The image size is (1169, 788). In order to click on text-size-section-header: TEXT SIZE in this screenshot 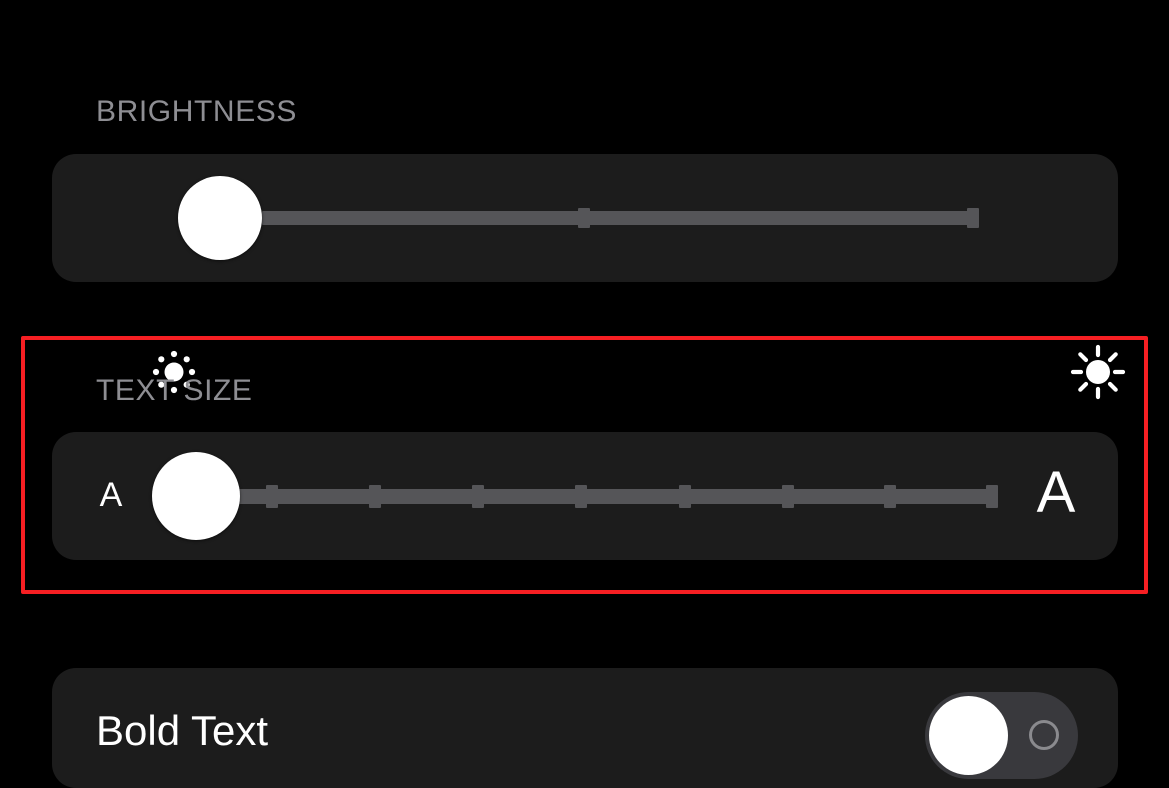, I will do `click(174, 390)`.